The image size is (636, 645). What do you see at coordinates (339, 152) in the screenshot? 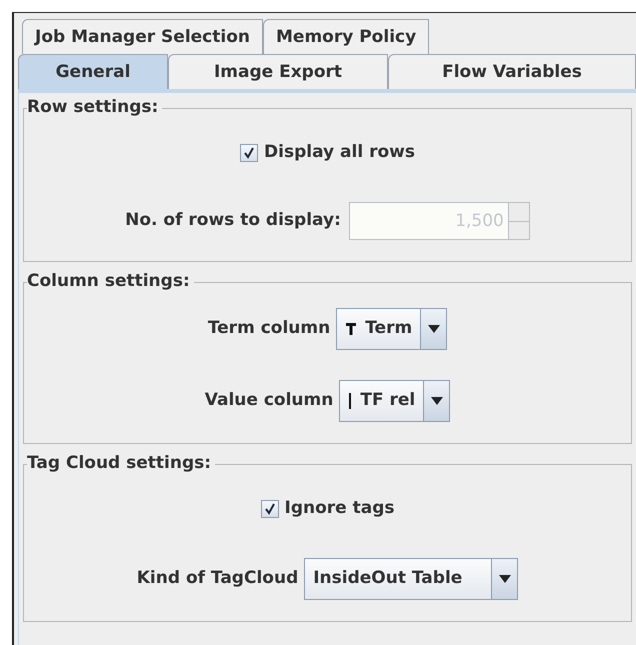
I see `checkbox-label: Display all rows` at bounding box center [339, 152].